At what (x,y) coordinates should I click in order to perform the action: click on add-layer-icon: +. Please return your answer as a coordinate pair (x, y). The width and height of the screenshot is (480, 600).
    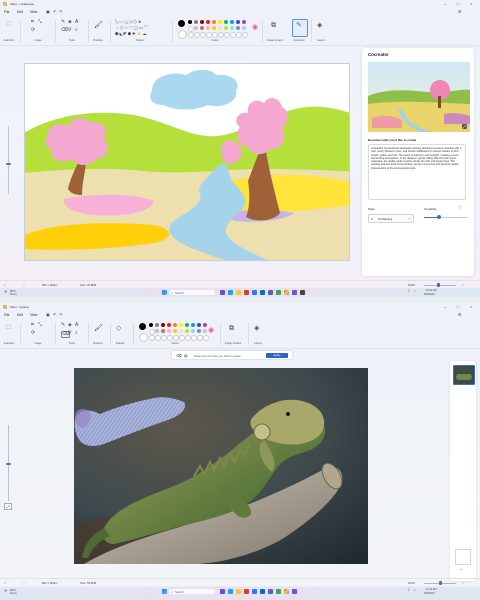
    Looking at the image, I should click on (461, 569).